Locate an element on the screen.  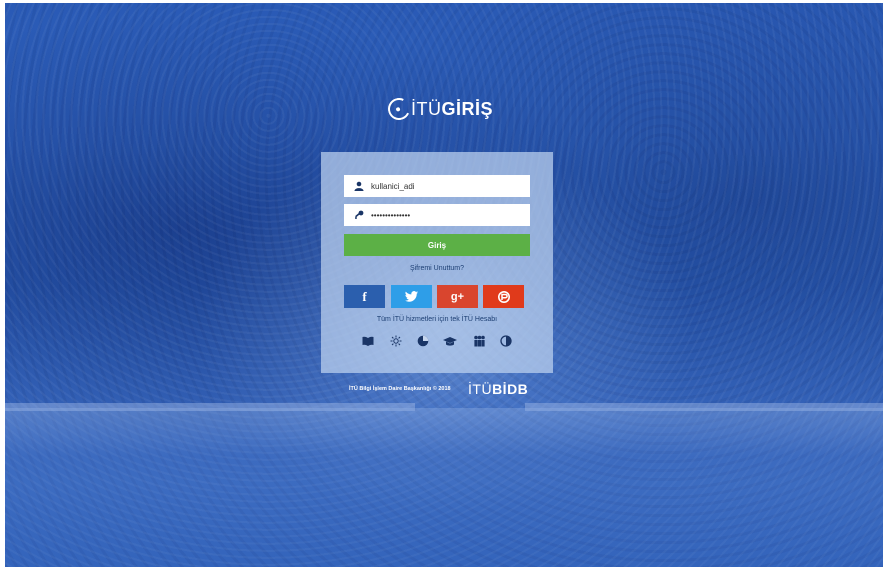
graduation-cap-icon is located at coordinates (450, 341).